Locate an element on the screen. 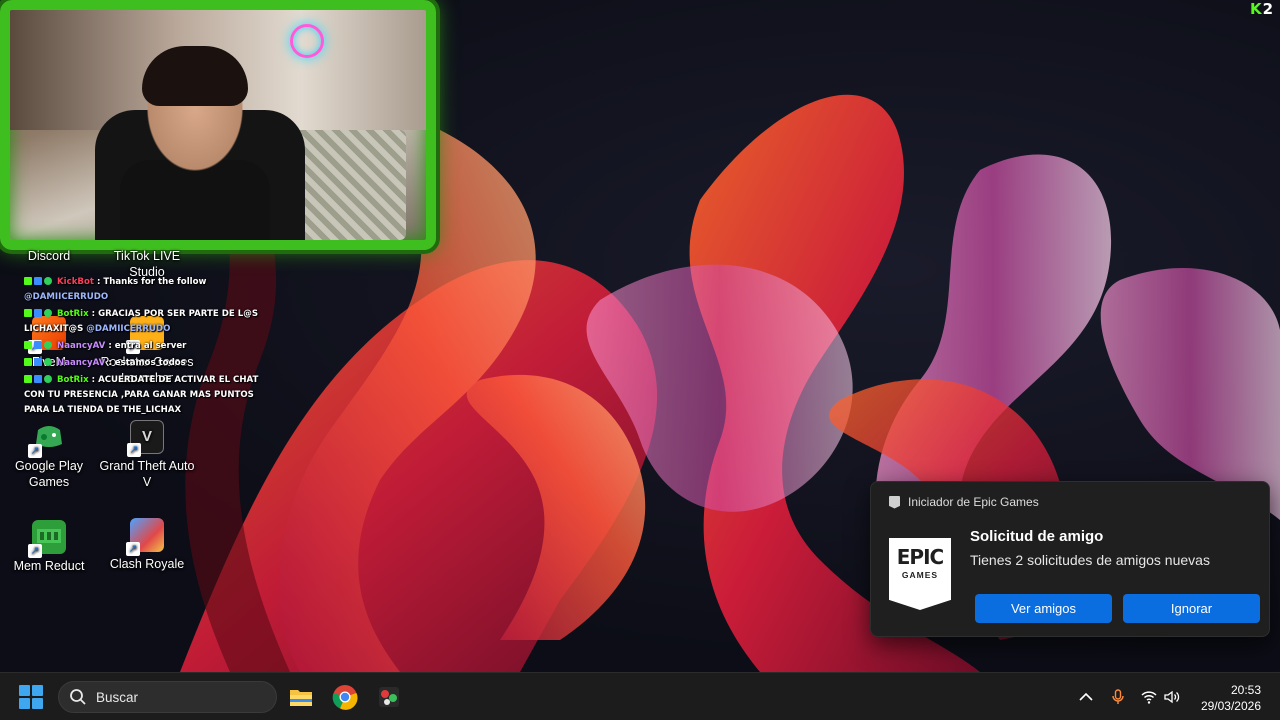 The height and width of the screenshot is (720, 1280). desktop-icon-label: Google Play Games is located at coordinates (49, 474).